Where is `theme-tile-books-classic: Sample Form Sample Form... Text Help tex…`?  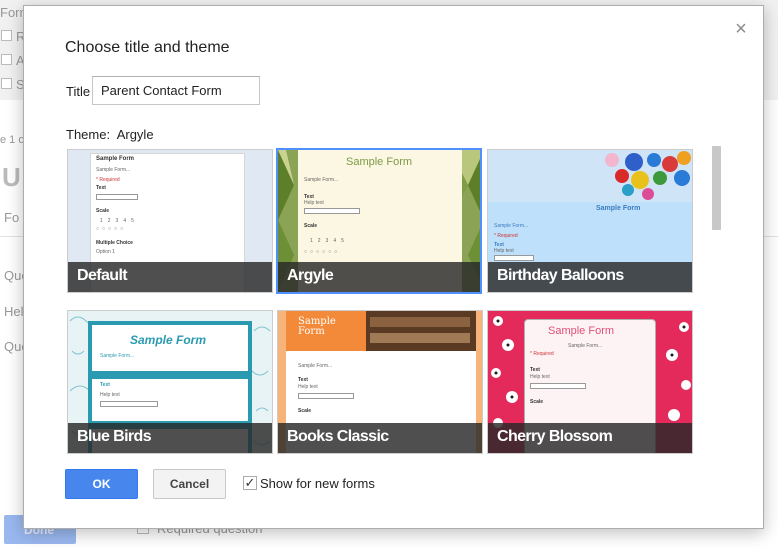 theme-tile-books-classic: Sample Form Sample Form... Text Help tex… is located at coordinates (380, 382).